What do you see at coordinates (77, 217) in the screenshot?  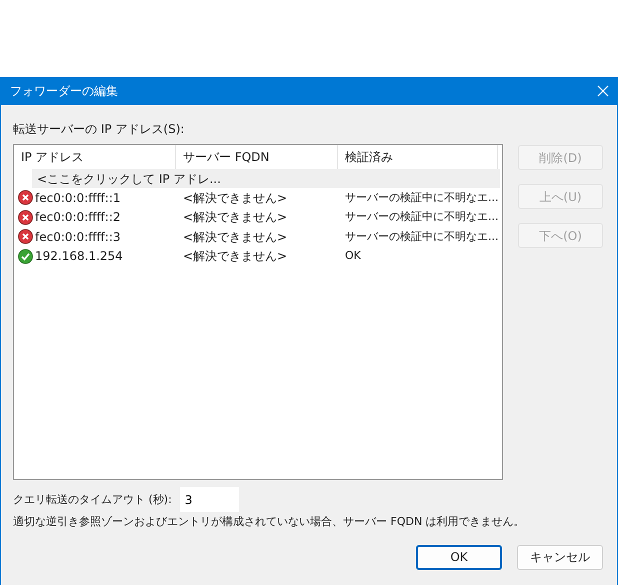 I see `ip-cell-text: fec0:0:0:ffff::2` at bounding box center [77, 217].